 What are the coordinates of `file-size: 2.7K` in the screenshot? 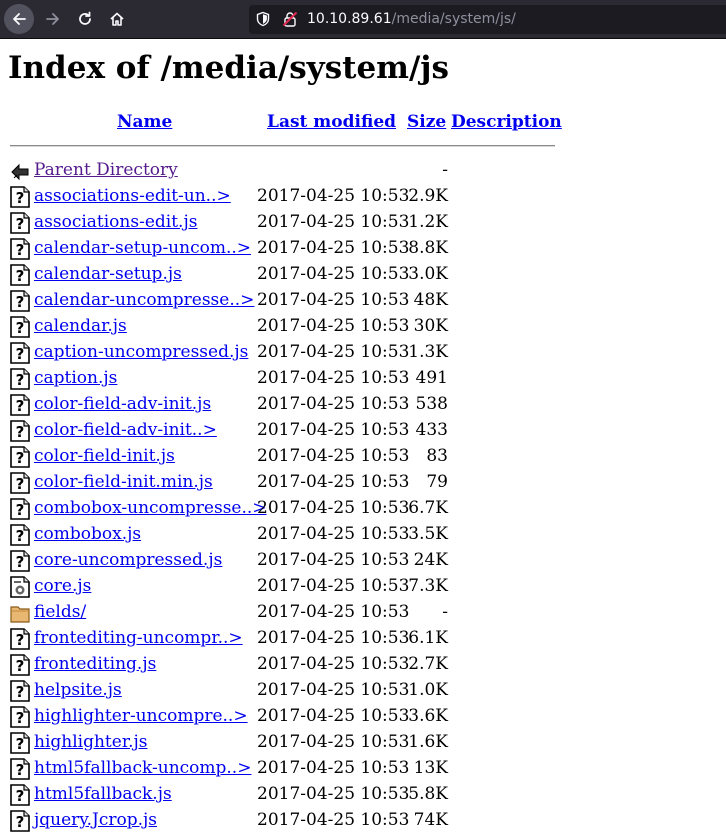 It's located at (428, 664).